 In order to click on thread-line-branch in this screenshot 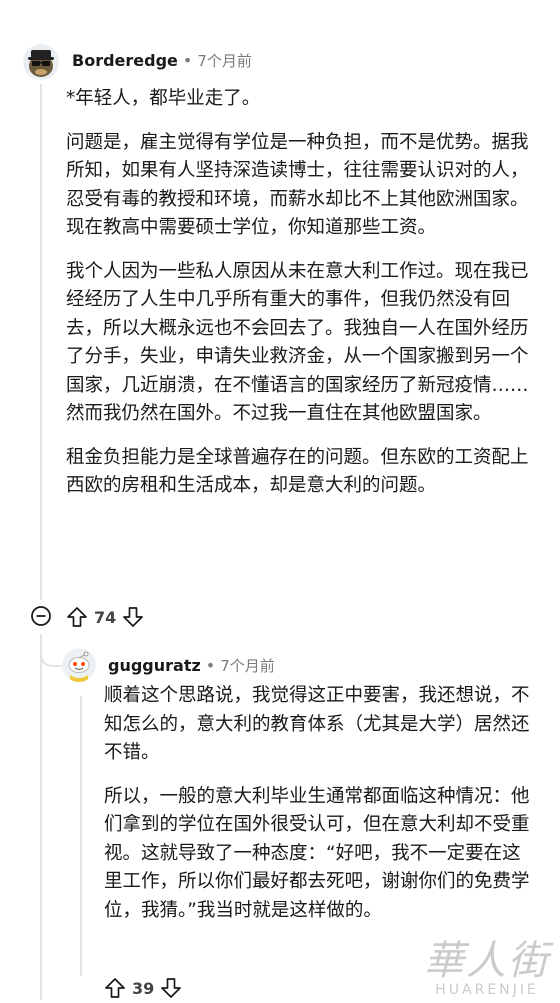, I will do `click(41, 817)`.